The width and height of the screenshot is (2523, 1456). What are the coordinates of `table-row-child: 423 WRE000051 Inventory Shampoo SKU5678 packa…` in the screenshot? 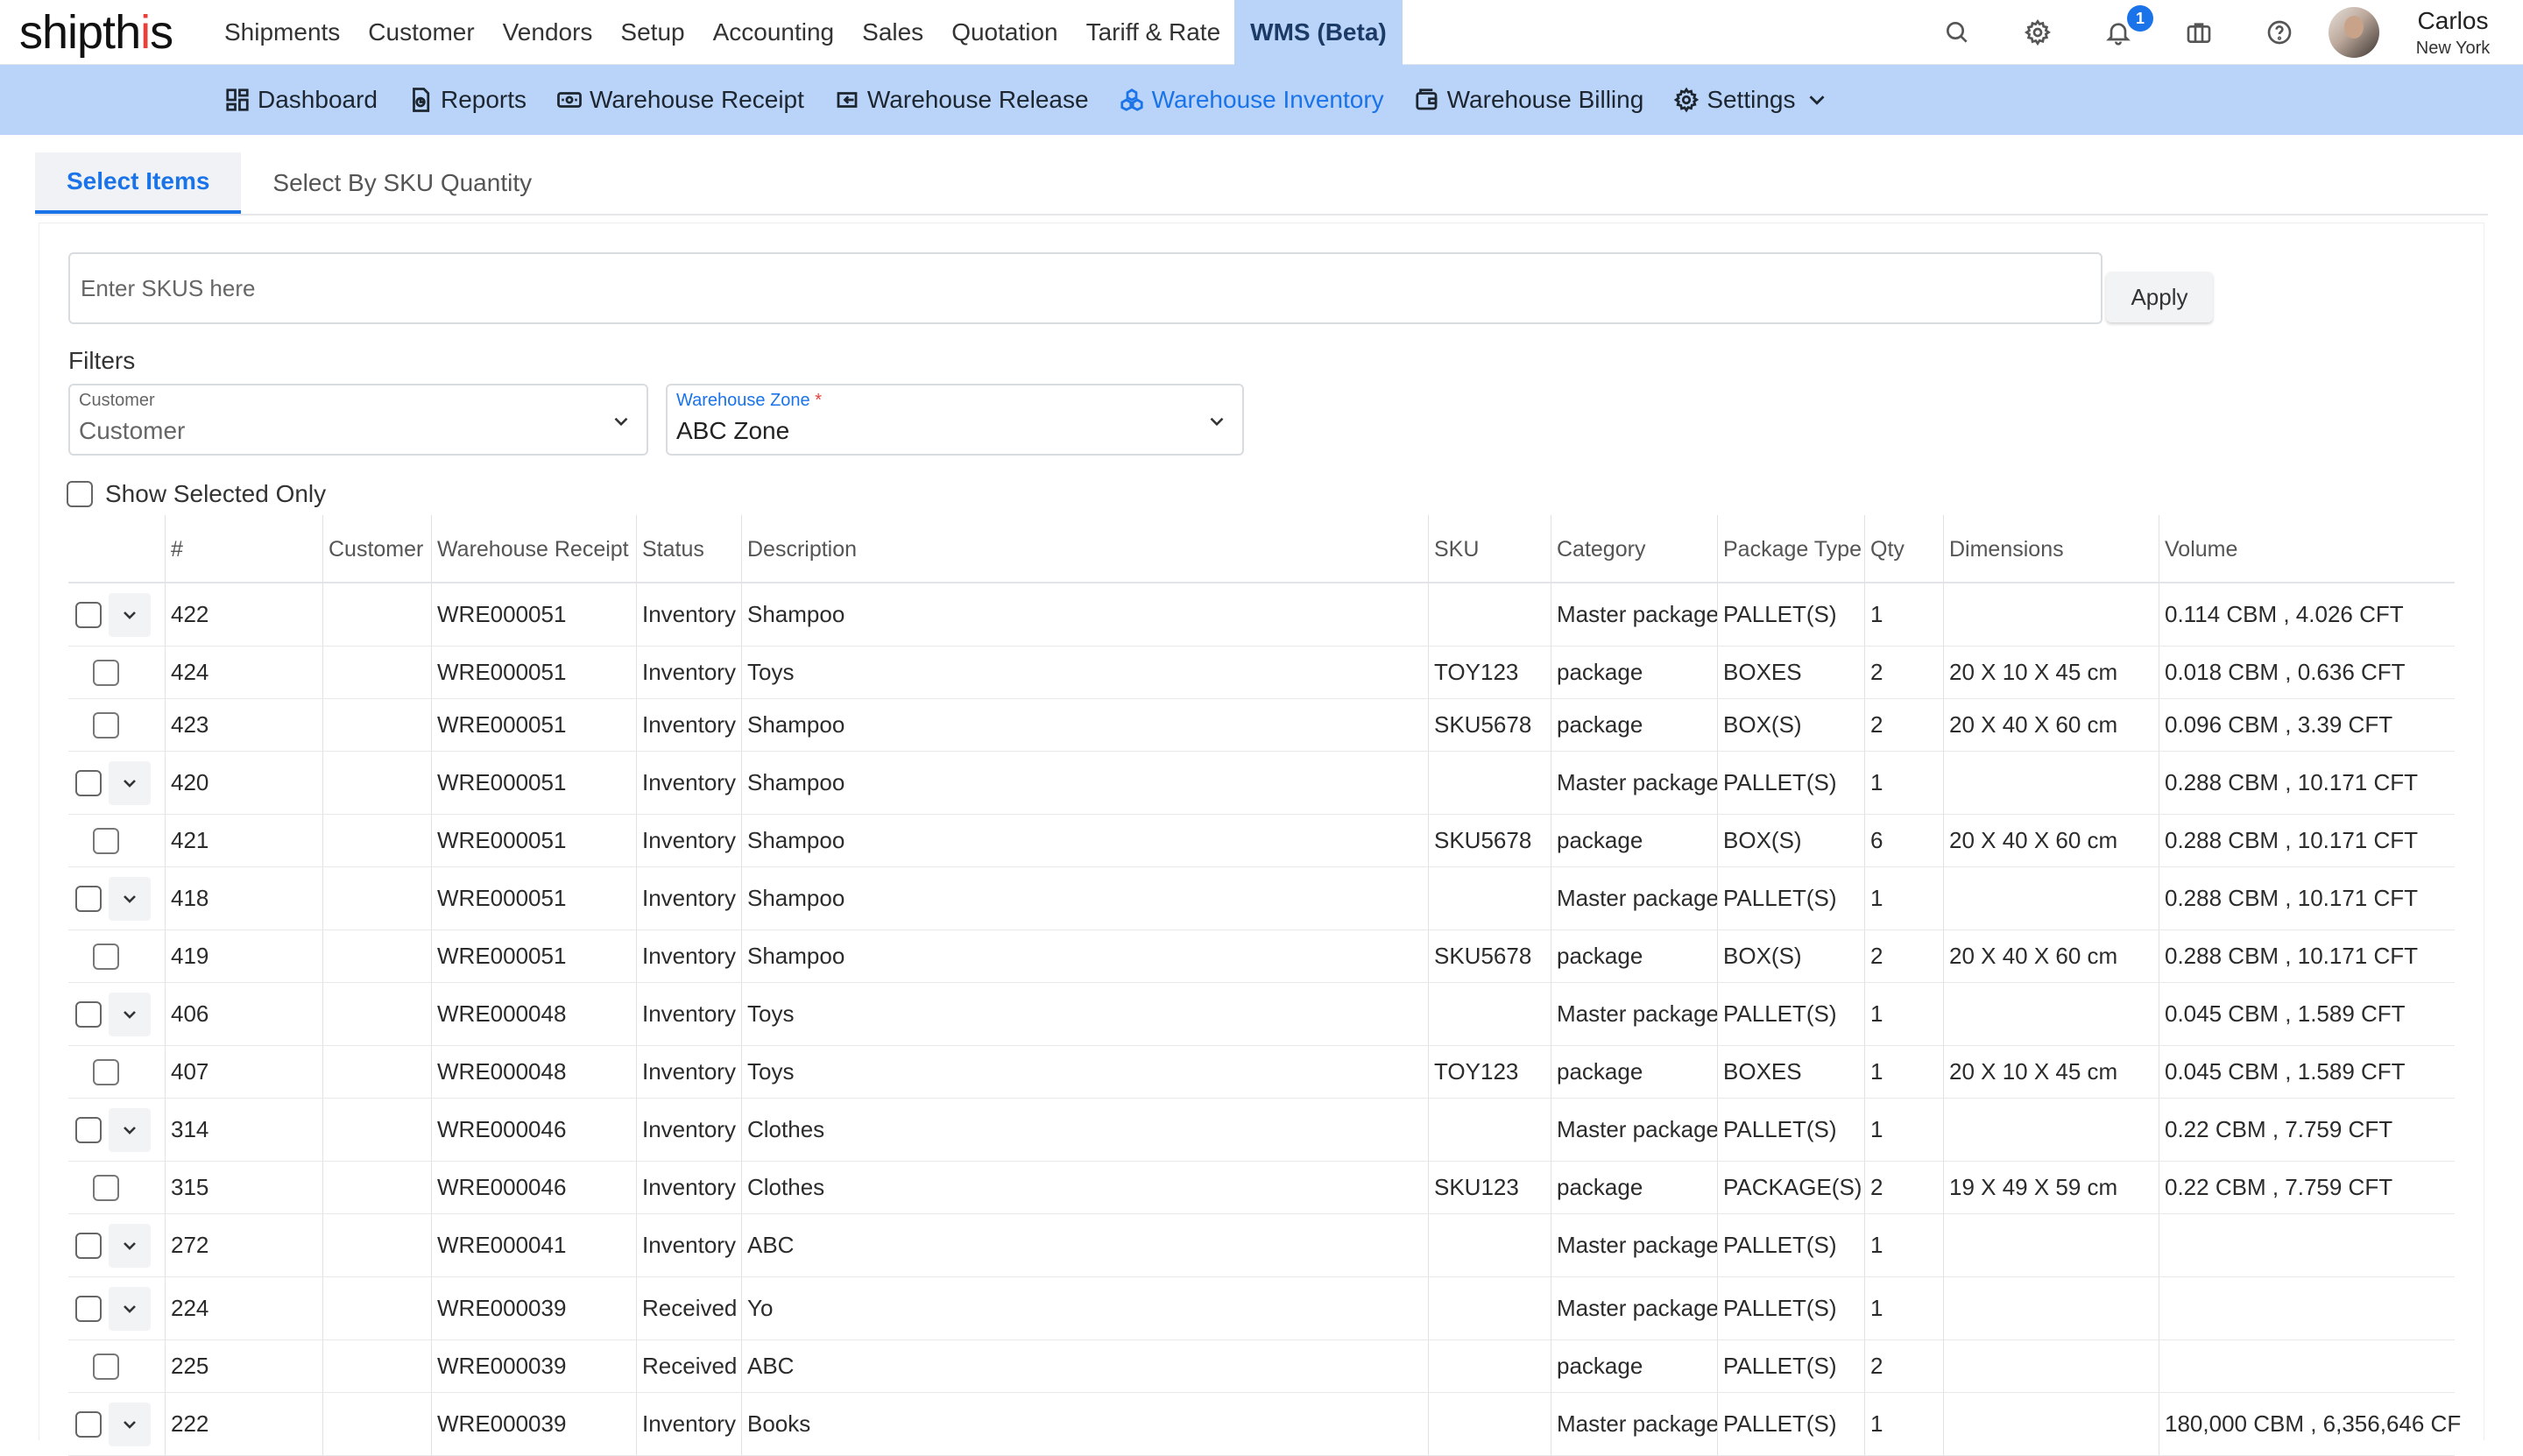 It's located at (1261, 725).